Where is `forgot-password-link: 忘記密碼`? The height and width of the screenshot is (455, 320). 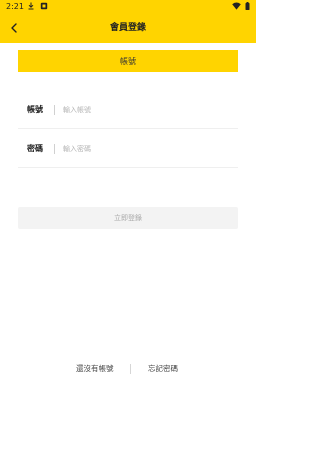
forgot-password-link: 忘記密碼 is located at coordinates (163, 369).